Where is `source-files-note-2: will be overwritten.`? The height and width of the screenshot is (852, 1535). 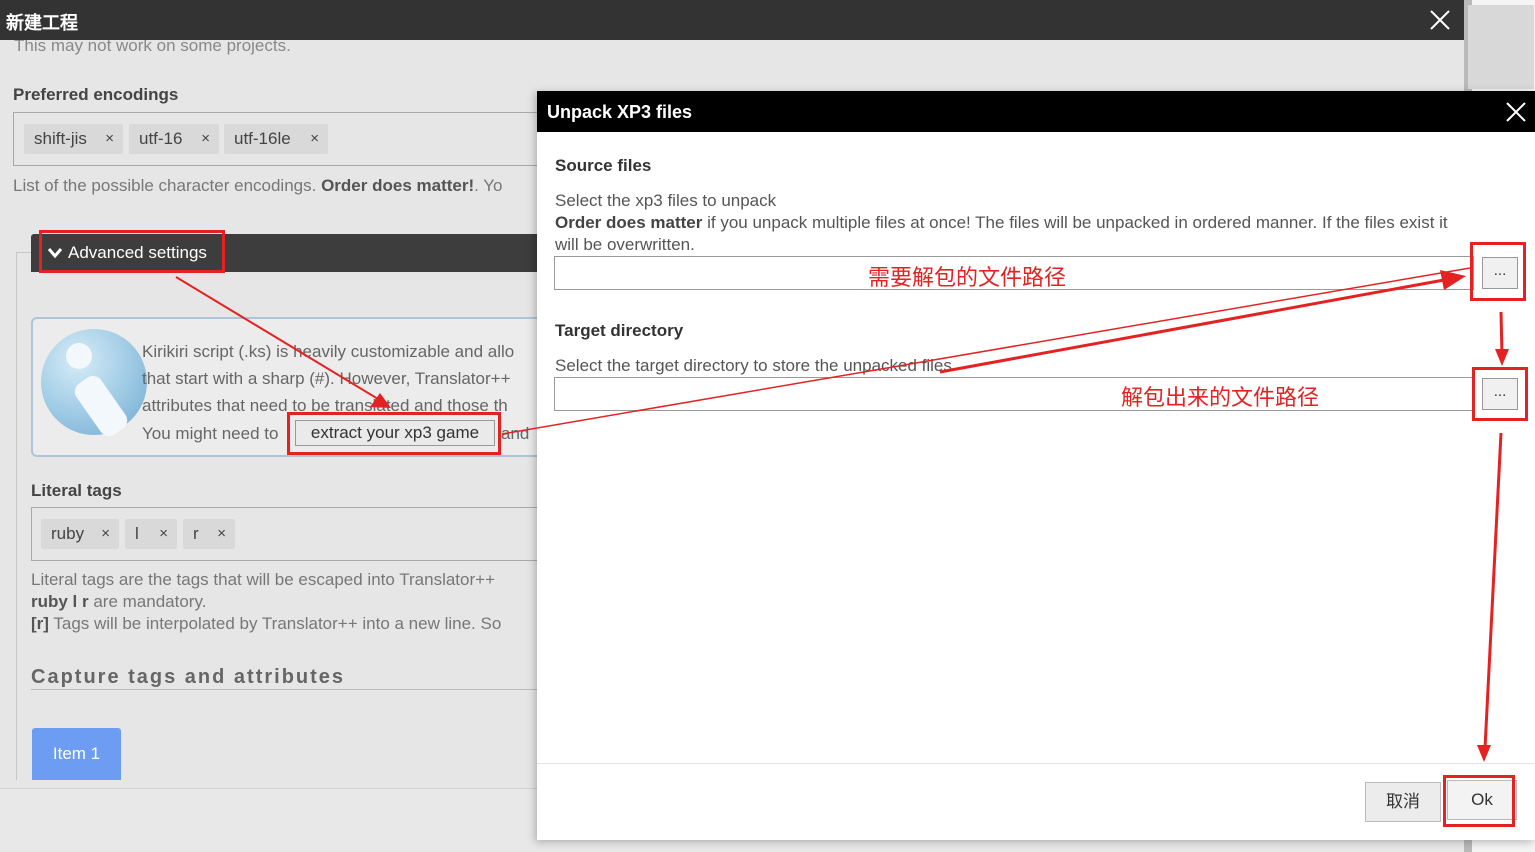
source-files-note-2: will be overwritten. is located at coordinates (625, 244).